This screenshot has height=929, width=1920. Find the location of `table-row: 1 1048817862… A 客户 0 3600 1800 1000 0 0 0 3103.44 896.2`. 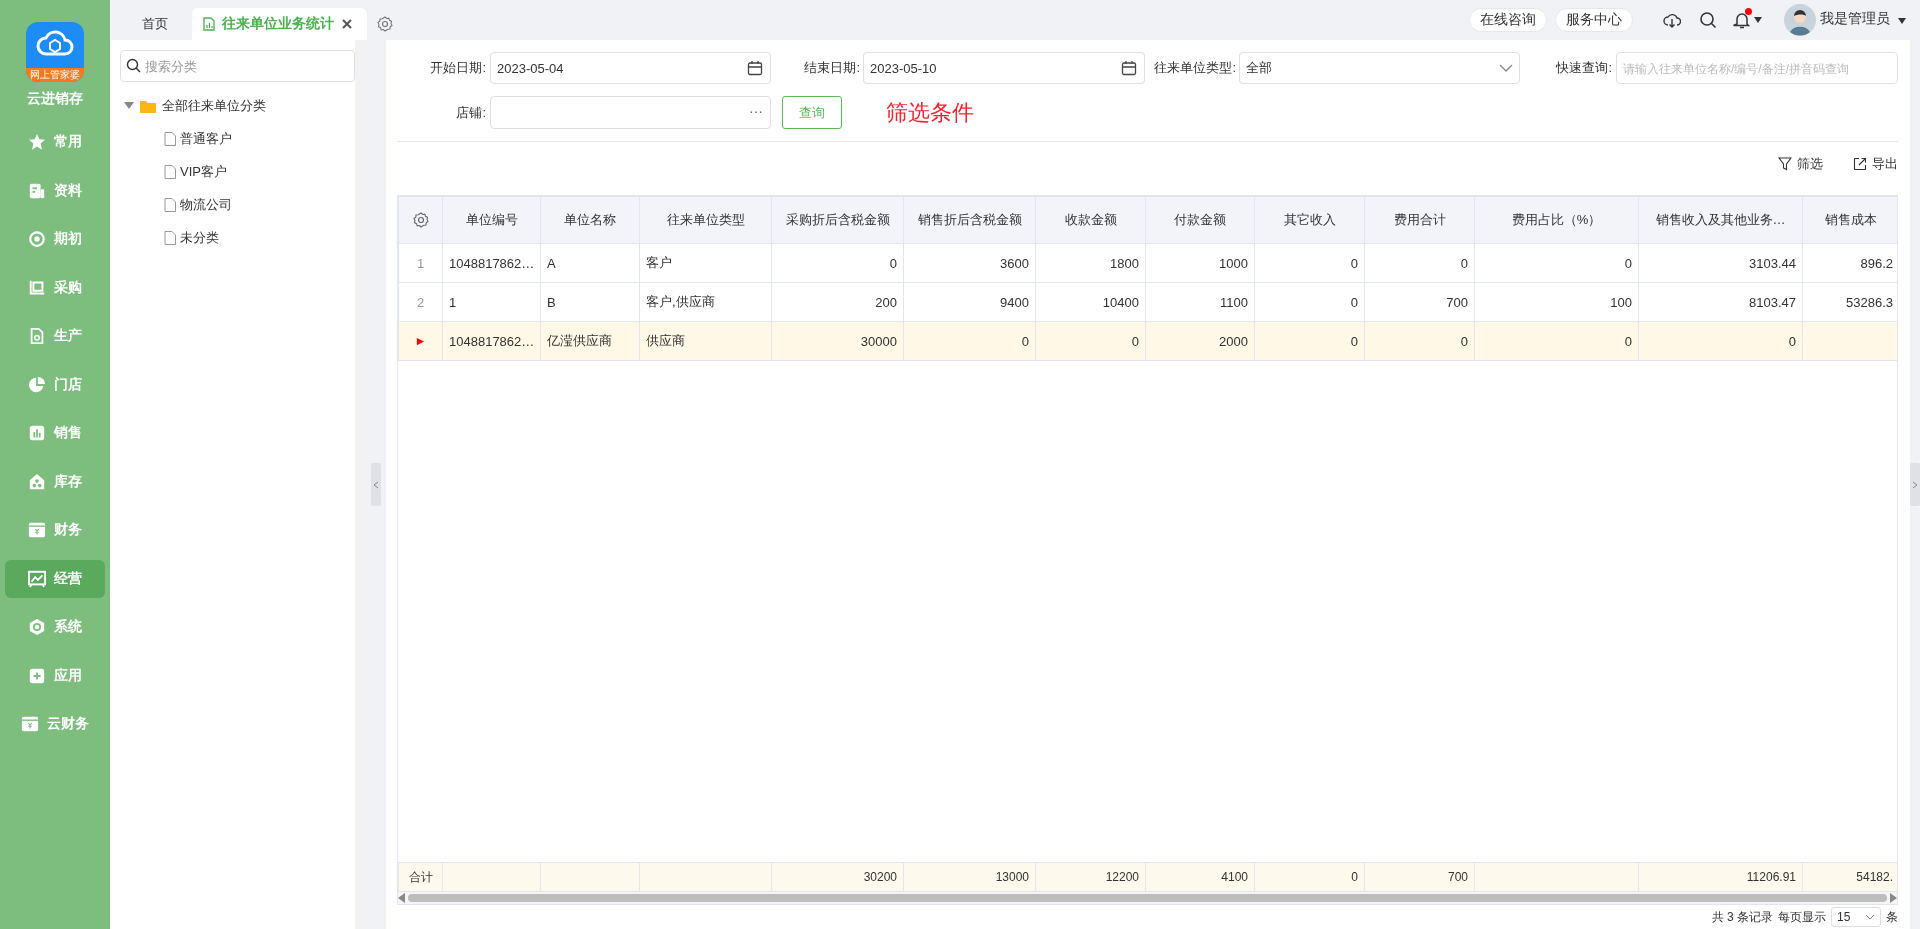

table-row: 1 1048817862… A 客户 0 3600 1800 1000 0 0 0 3103.44 896.2 is located at coordinates (1147, 263).